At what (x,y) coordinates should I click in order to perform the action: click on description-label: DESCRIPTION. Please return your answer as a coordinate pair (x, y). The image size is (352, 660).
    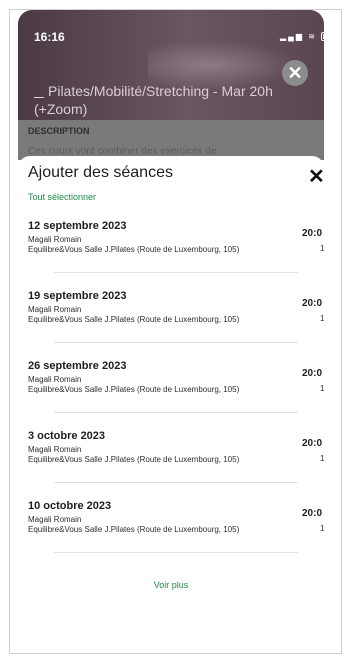
    Looking at the image, I should click on (59, 131).